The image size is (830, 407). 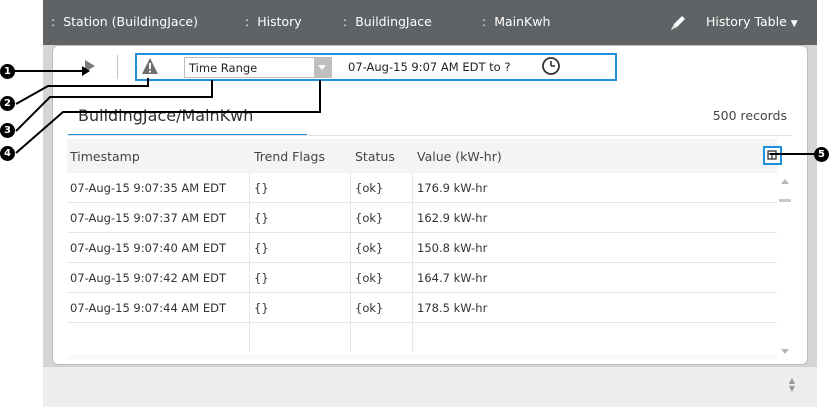 What do you see at coordinates (82, 91) in the screenshot?
I see `callout-2-line` at bounding box center [82, 91].